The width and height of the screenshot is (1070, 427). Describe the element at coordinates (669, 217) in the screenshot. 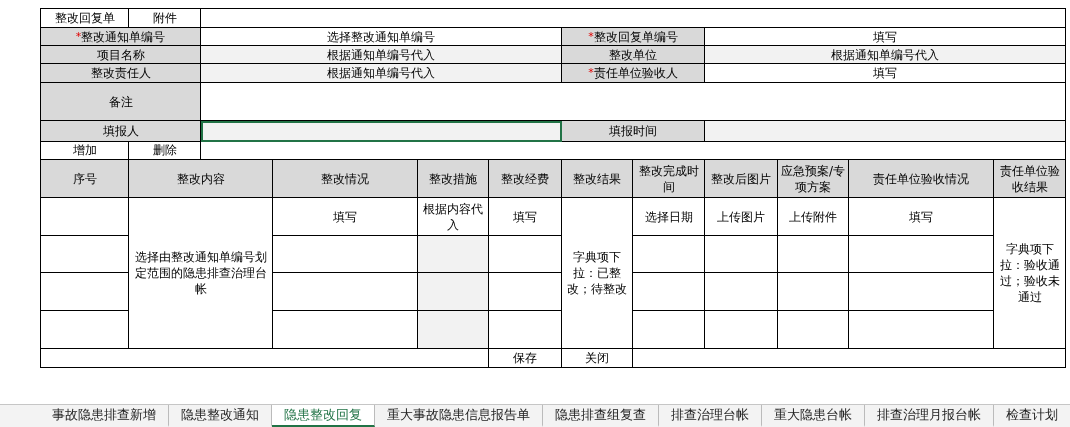

I see `table-cell: 选择日期` at that location.